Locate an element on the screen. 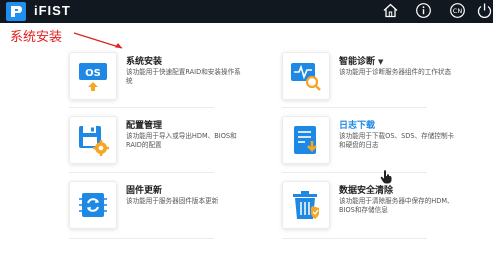 The image size is (493, 266). card-title: 固件更新 is located at coordinates (144, 191).